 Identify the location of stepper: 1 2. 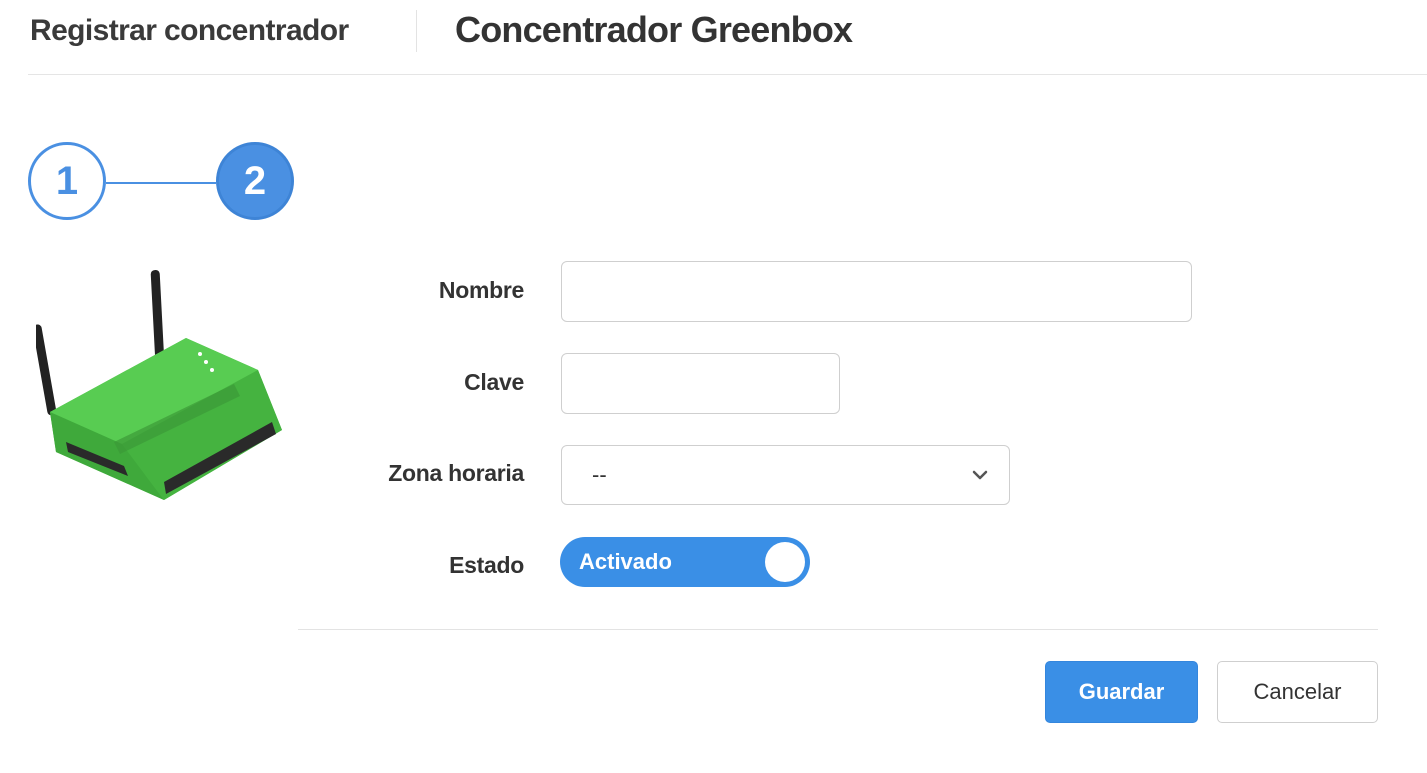
(163, 184).